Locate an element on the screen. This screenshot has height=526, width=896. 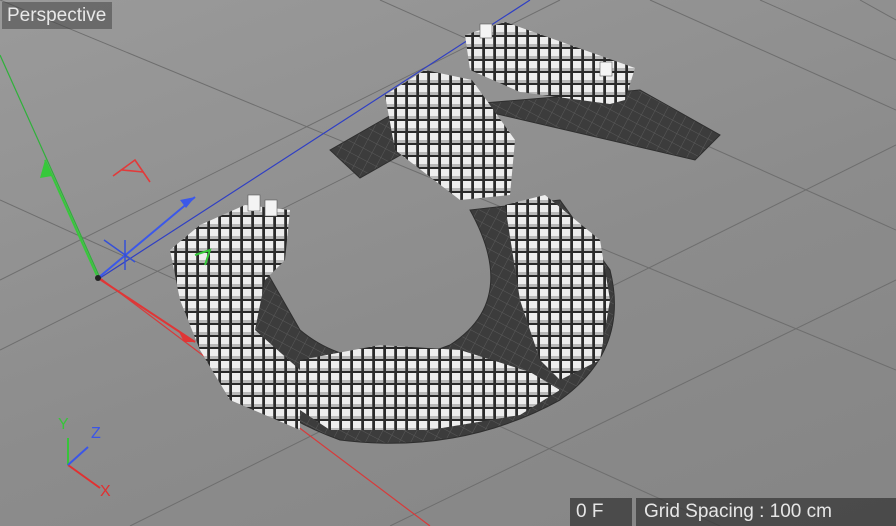
current-frame-readout: 0 F is located at coordinates (601, 512).